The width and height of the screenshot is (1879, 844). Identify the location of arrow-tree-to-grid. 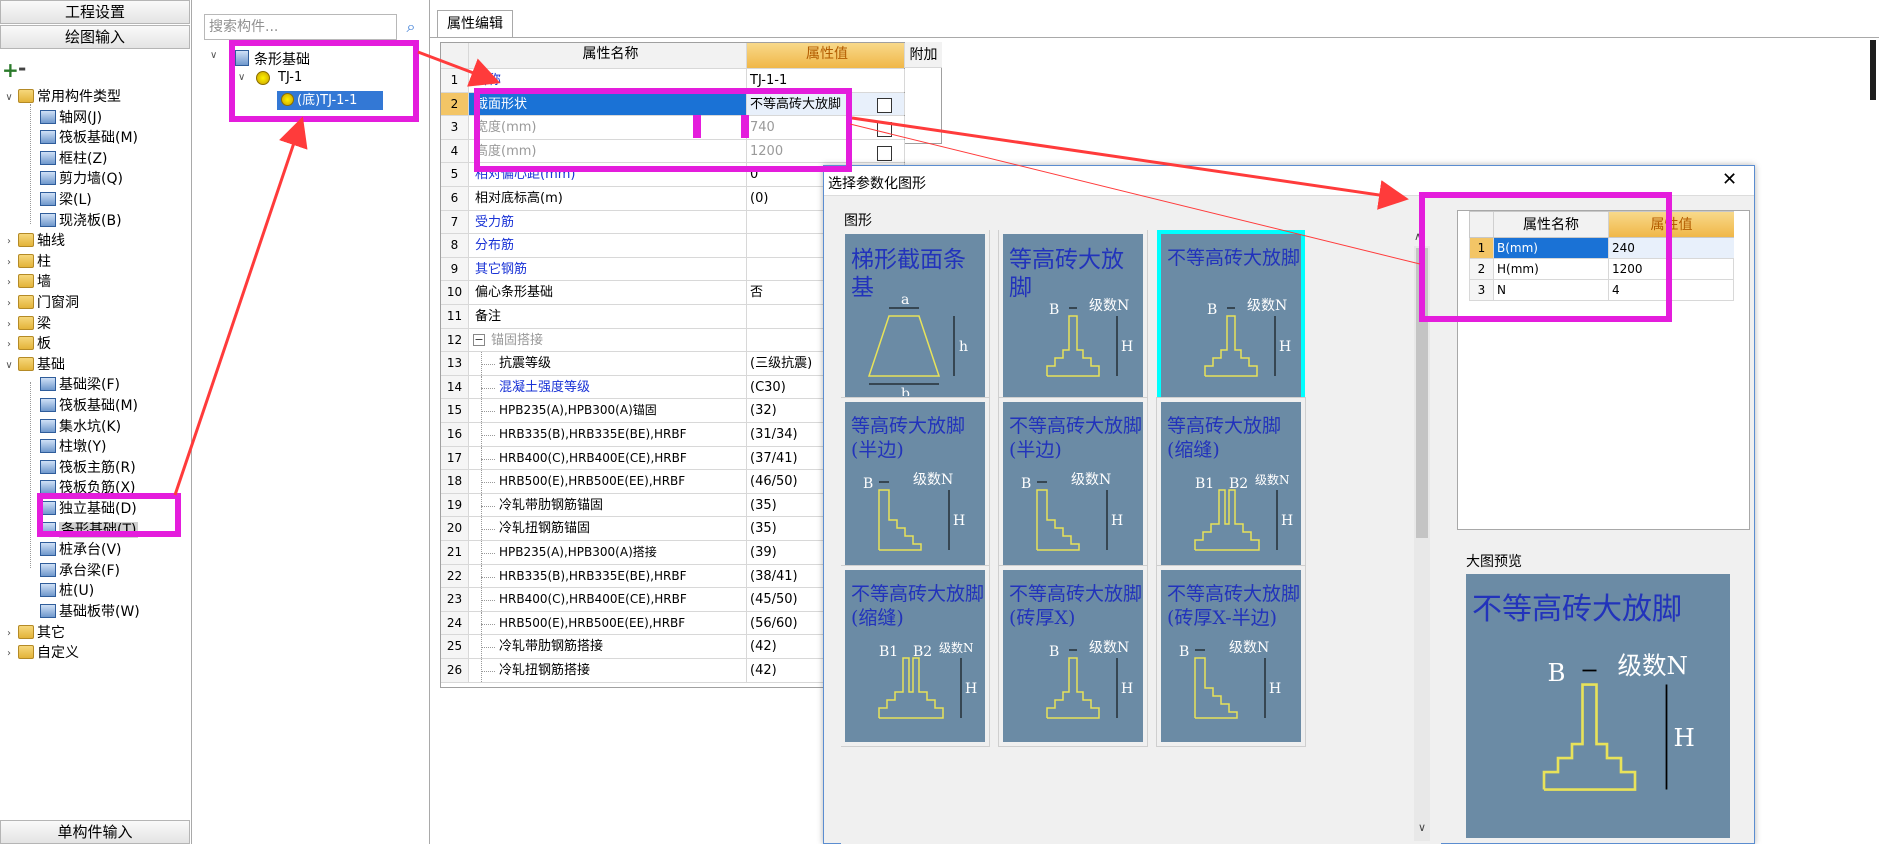
(459, 68).